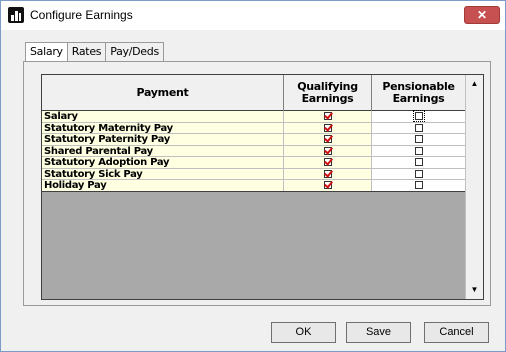 The height and width of the screenshot is (352, 506). I want to click on table-row: Statutory Sick Pay, so click(253, 174).